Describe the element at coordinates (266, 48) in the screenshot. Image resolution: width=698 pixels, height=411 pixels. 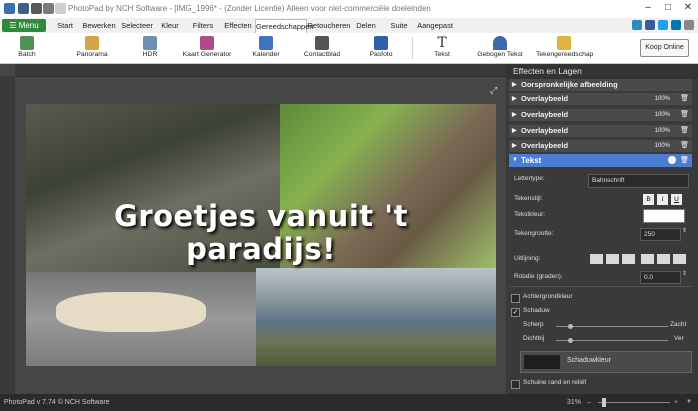
I see `calendar-button: Kalender` at that location.